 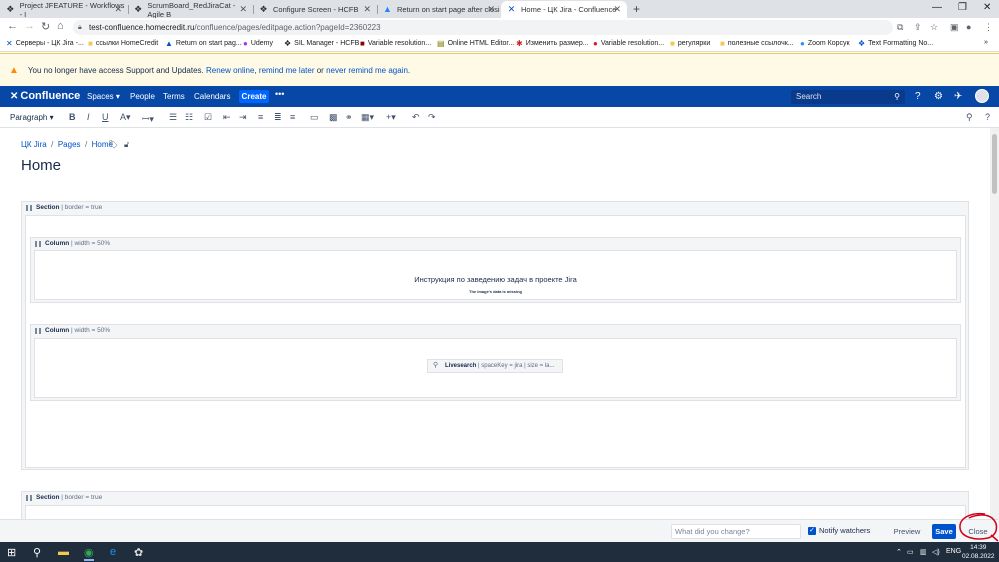 I want to click on create-button: Create, so click(x=254, y=96).